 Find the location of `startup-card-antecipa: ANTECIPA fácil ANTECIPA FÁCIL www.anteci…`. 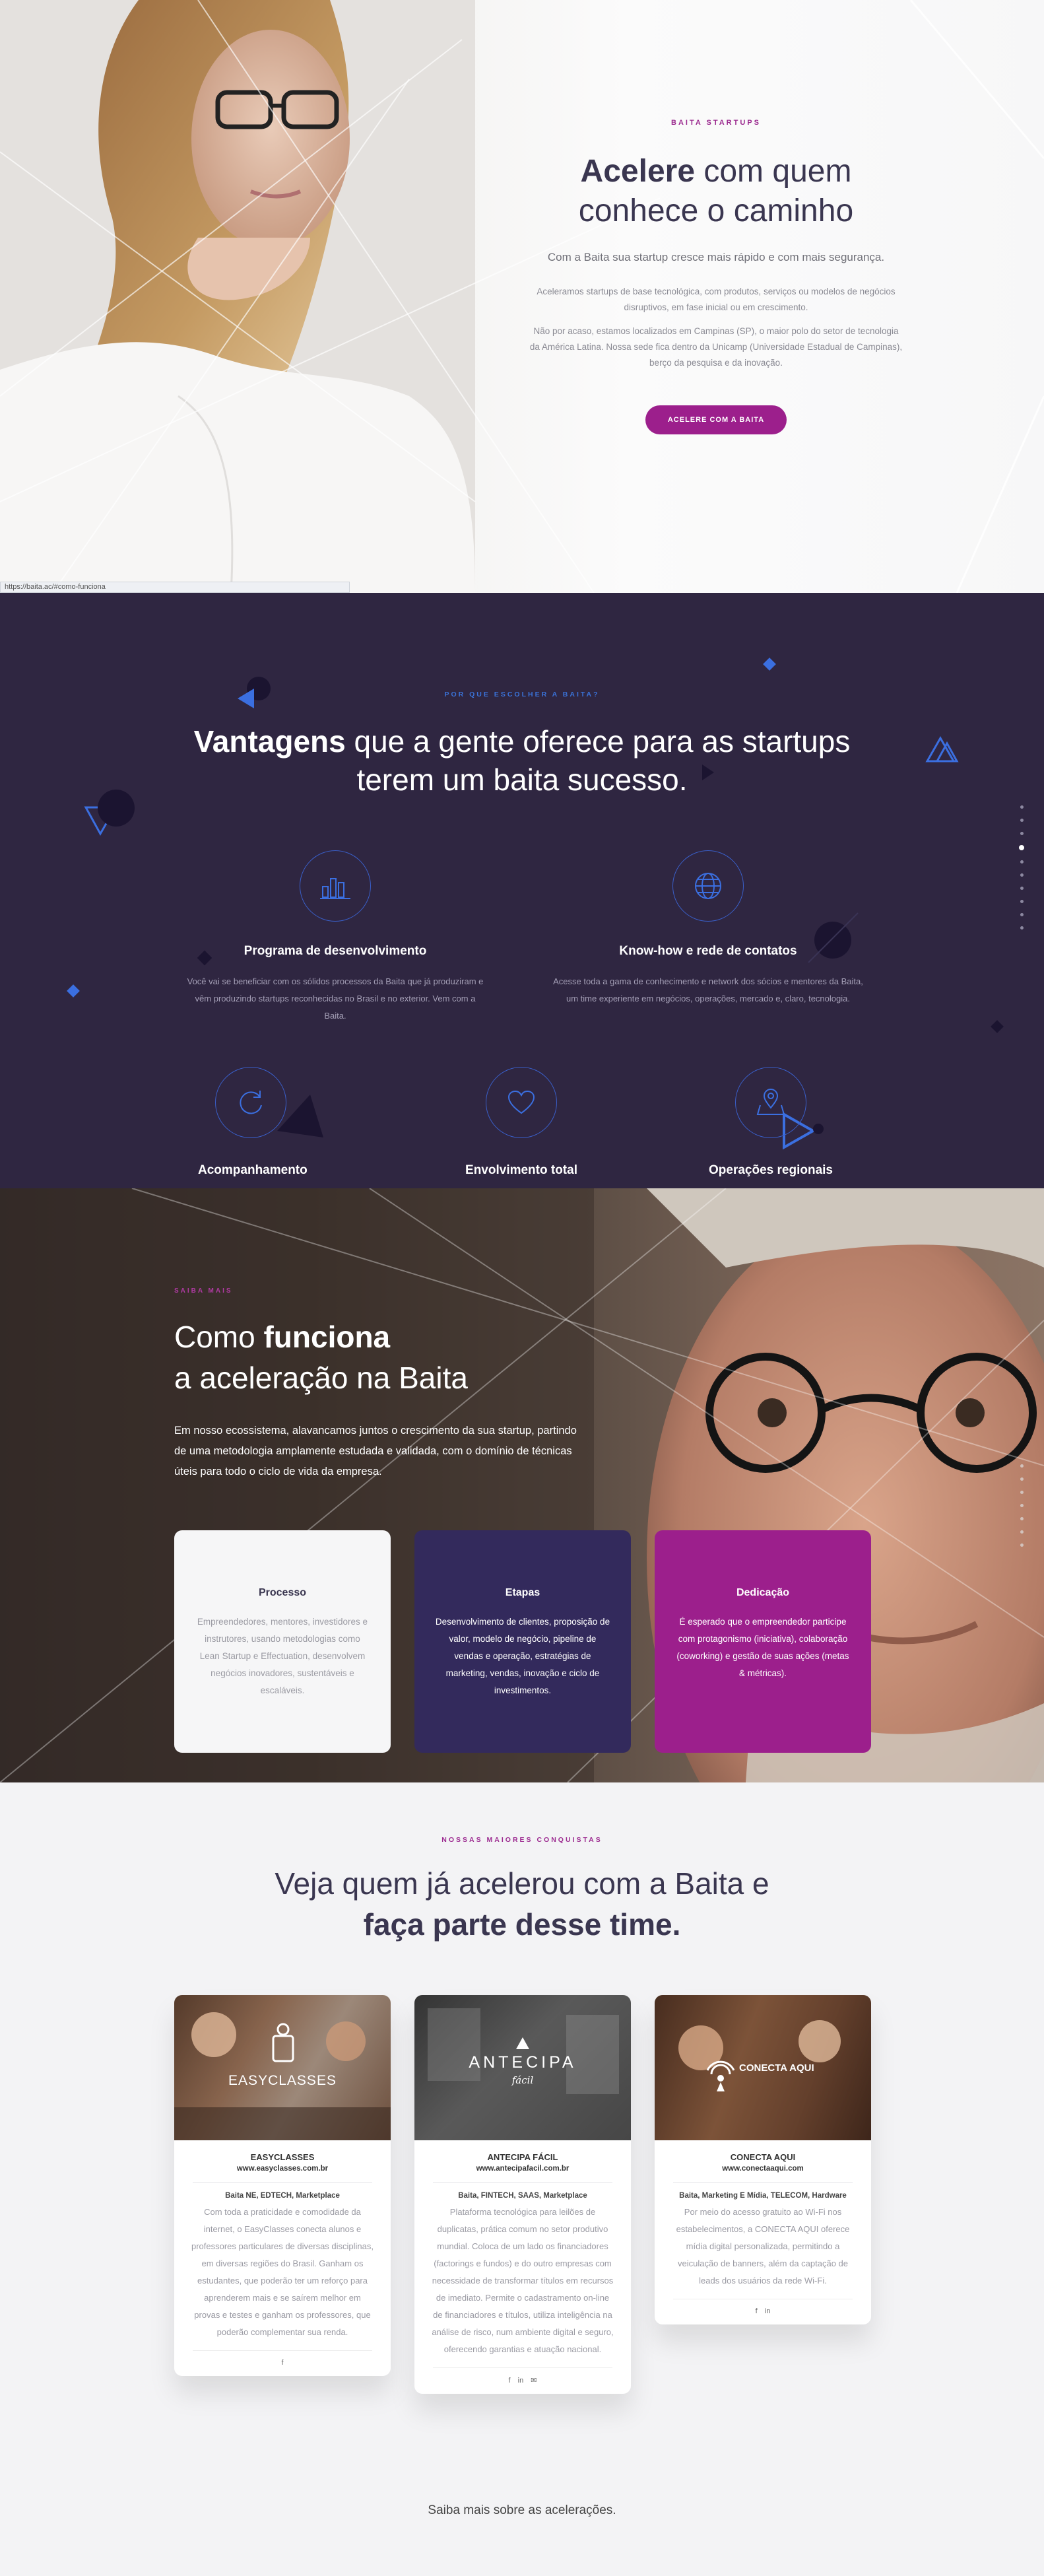

startup-card-antecipa: ANTECIPA fácil ANTECIPA FÁCIL www.anteci… is located at coordinates (522, 2194).